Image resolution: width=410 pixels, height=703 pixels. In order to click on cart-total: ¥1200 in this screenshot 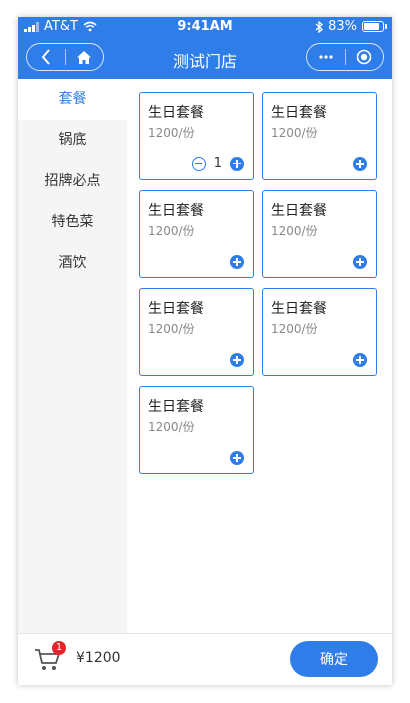, I will do `click(98, 658)`.